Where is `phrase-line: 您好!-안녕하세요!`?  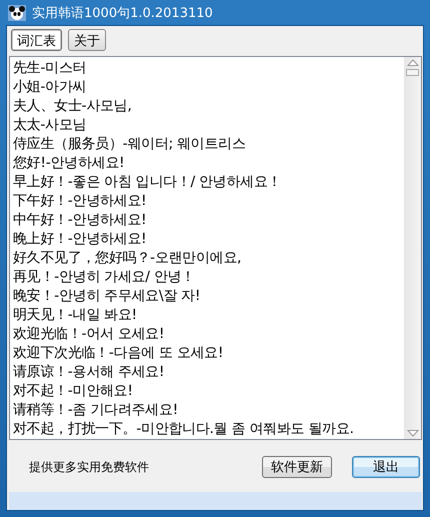 phrase-line: 您好!-안녕하세요! is located at coordinates (69, 163).